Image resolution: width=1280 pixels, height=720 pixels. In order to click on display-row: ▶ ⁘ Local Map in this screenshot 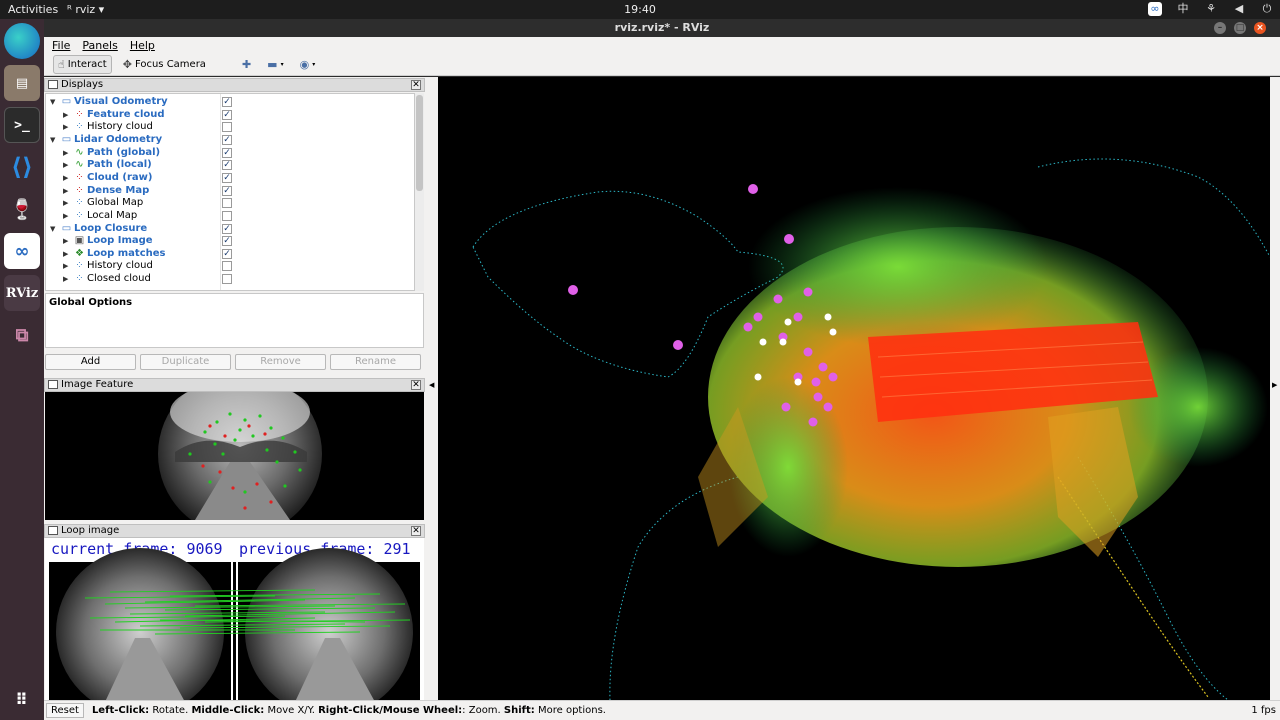, I will do `click(230, 216)`.